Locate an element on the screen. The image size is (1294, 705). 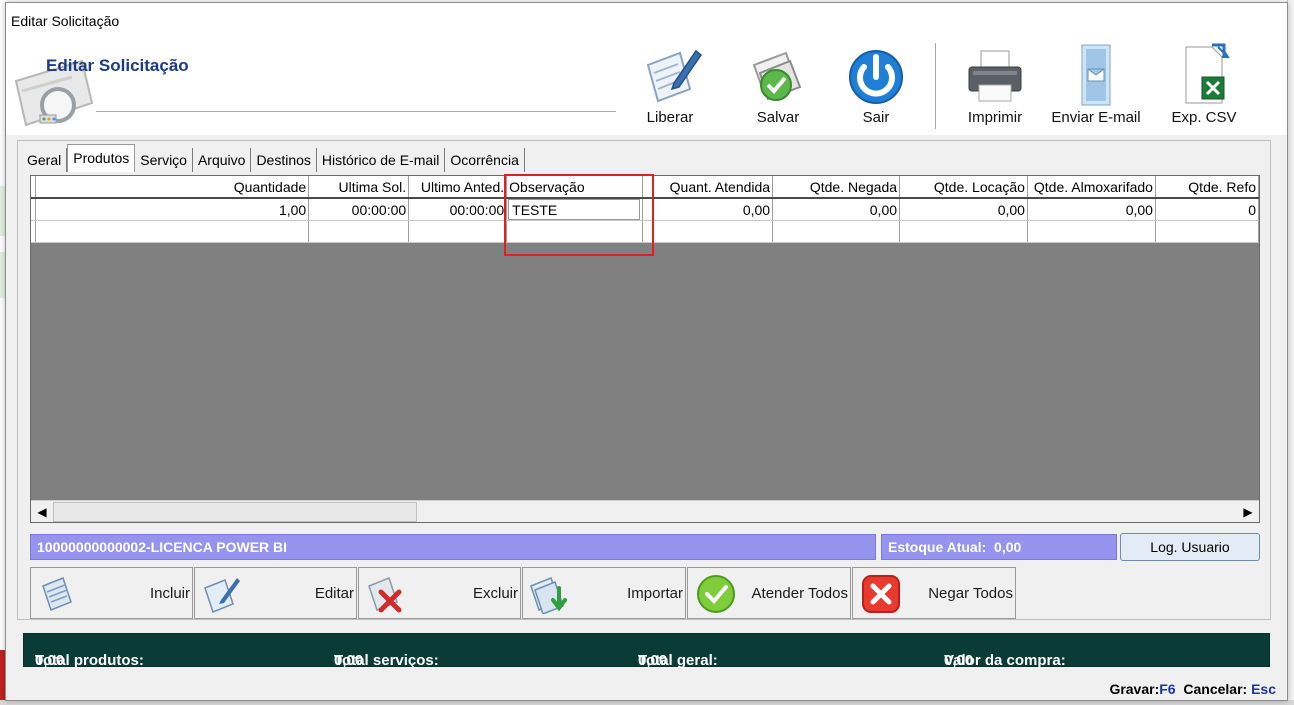
tab-ocorrencia: Ocorrência is located at coordinates (485, 160).